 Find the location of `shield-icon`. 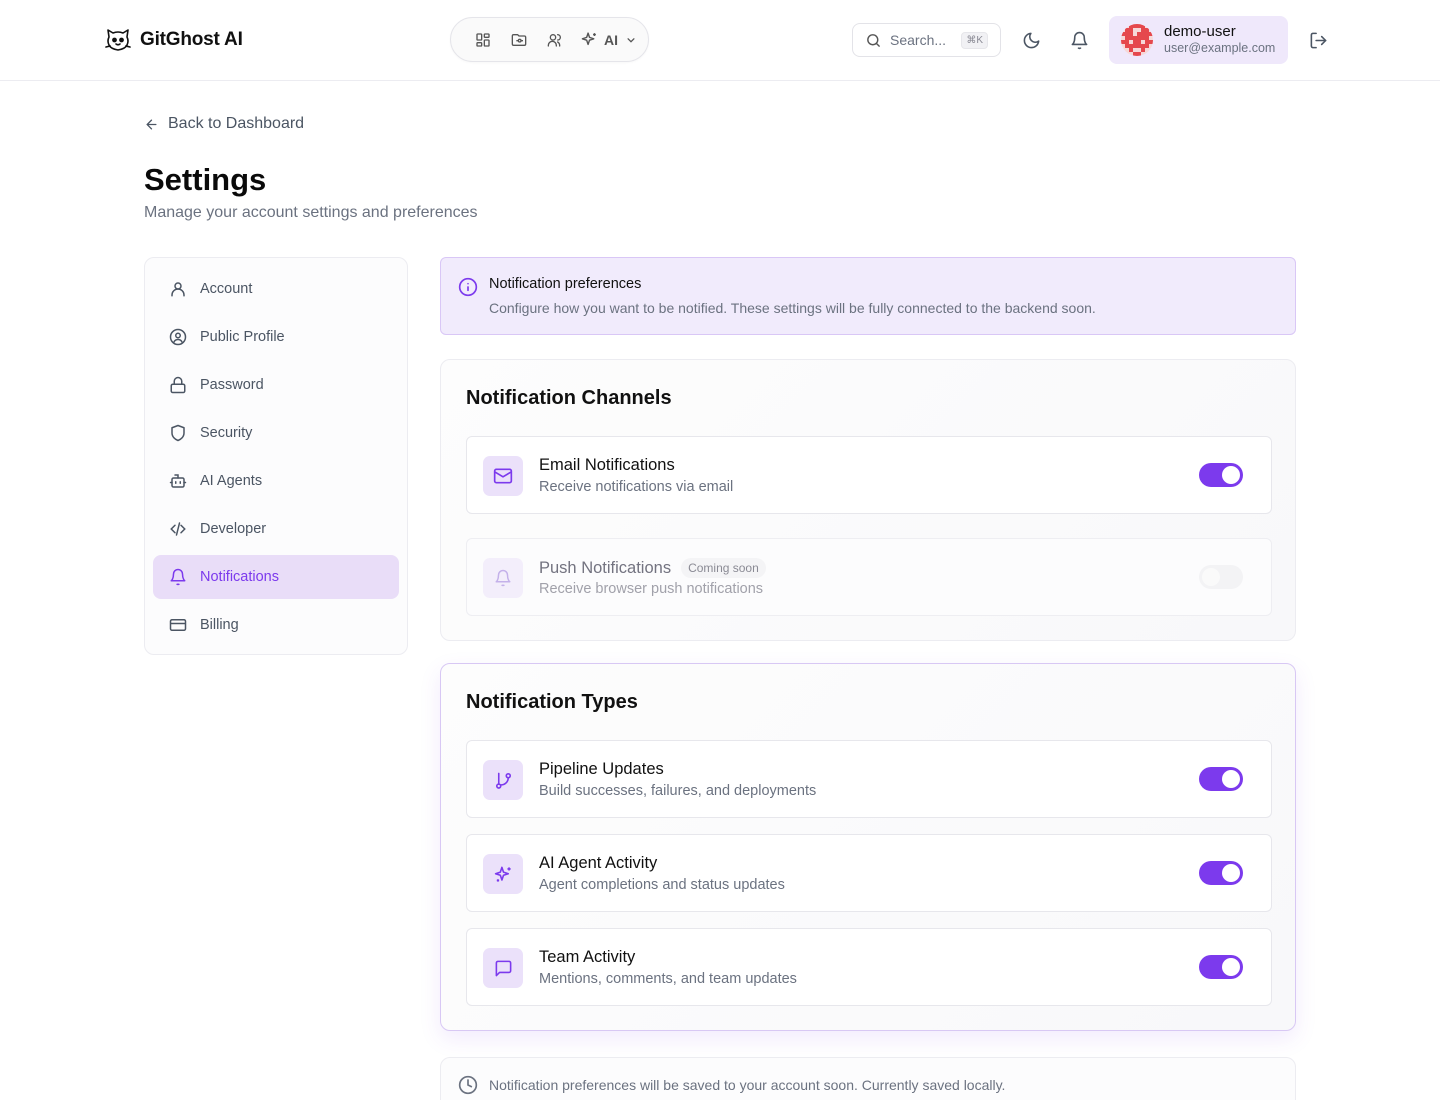

shield-icon is located at coordinates (178, 433).